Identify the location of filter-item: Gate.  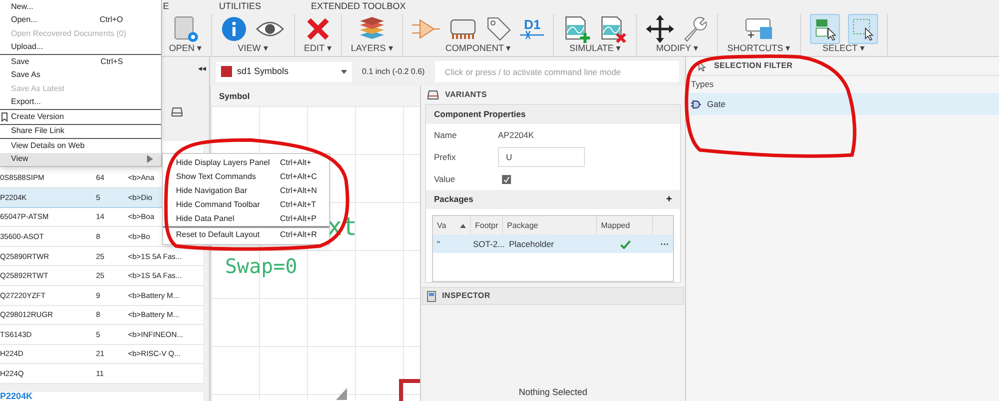
(842, 104).